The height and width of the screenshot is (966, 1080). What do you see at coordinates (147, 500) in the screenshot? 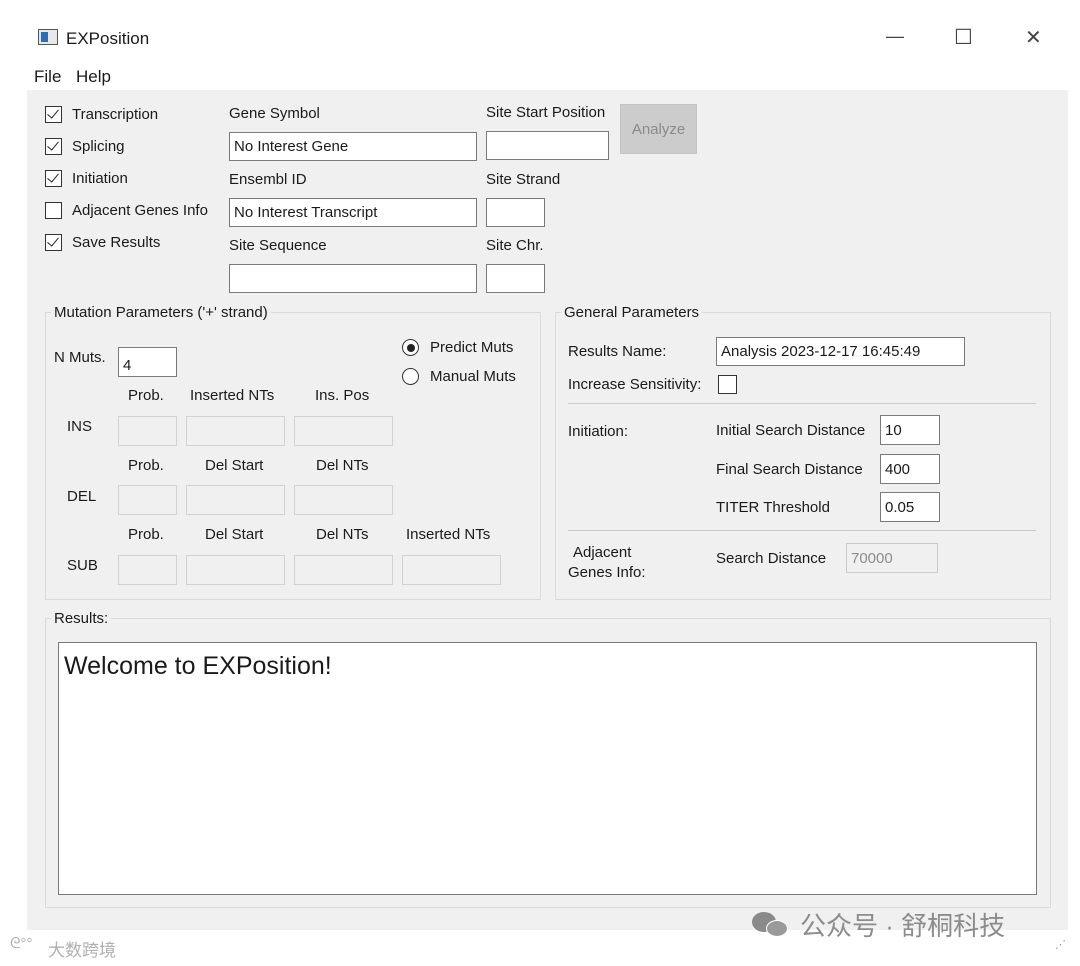
I see `del-prob-field` at bounding box center [147, 500].